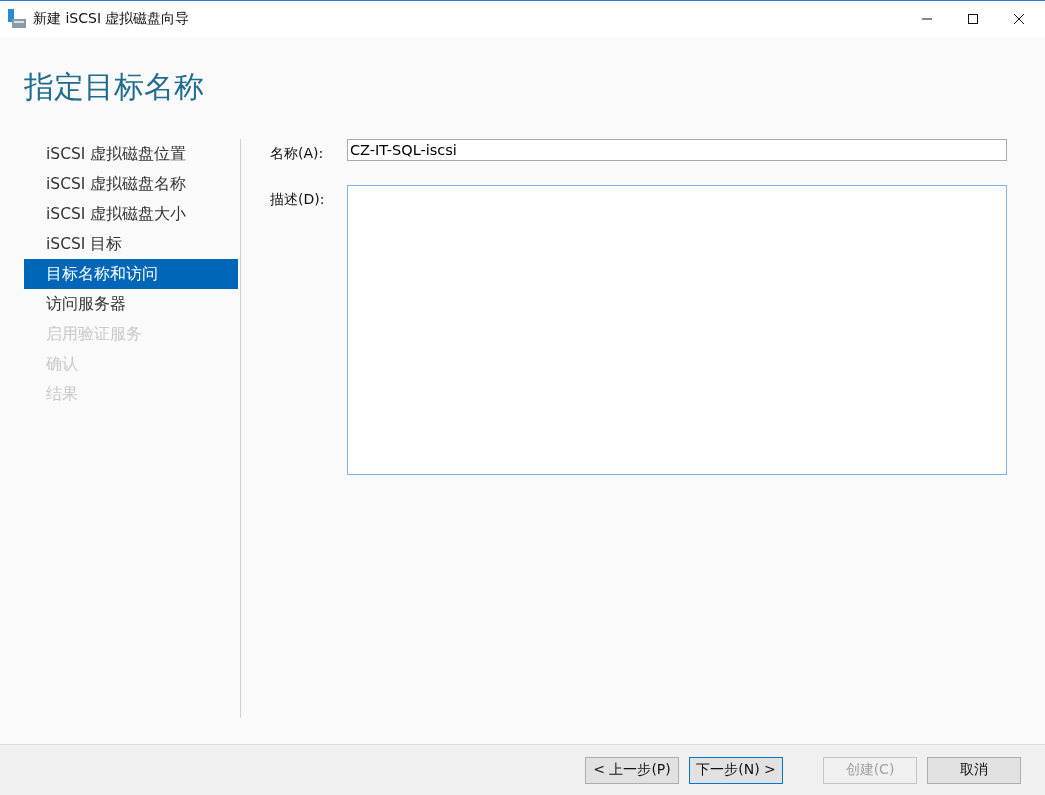  Describe the element at coordinates (17, 19) in the screenshot. I see `server-icon` at that location.